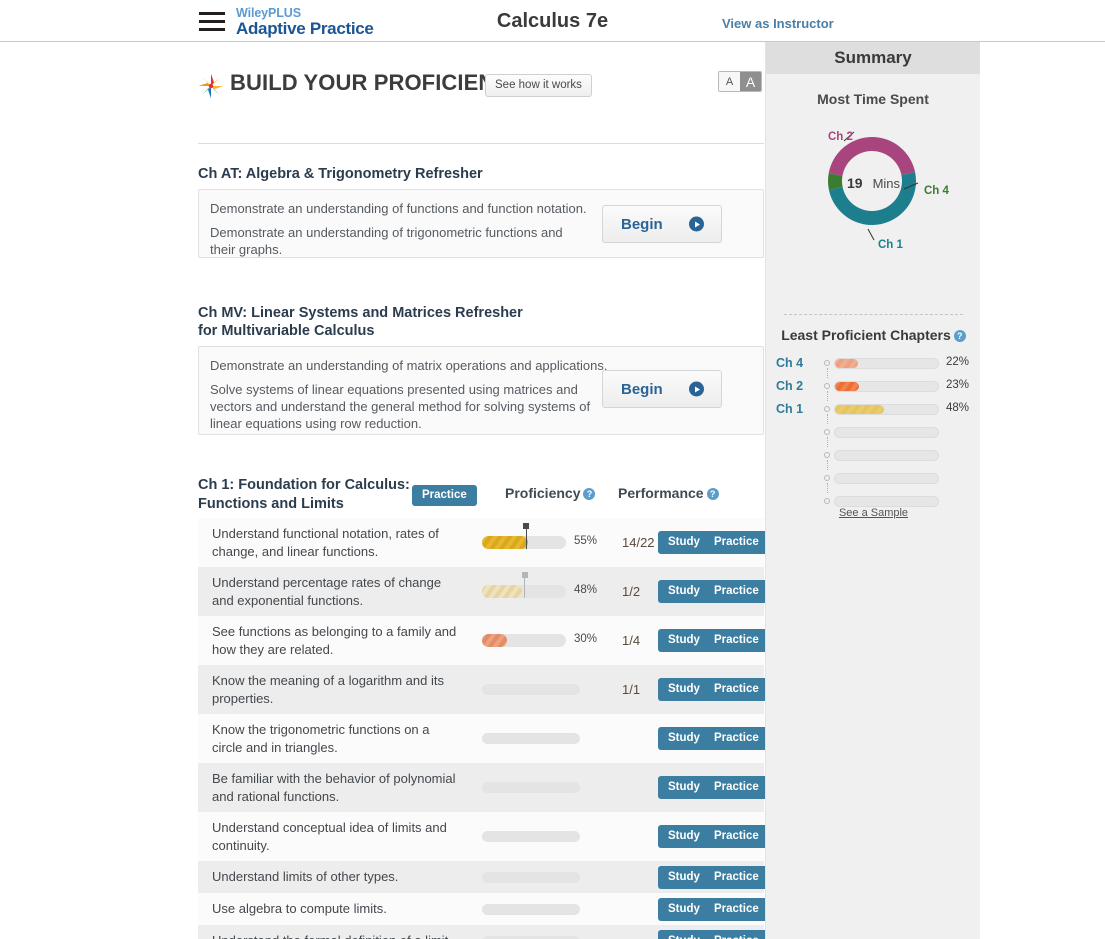 The height and width of the screenshot is (939, 1105). Describe the element at coordinates (712, 494) in the screenshot. I see `performance-help-icon: ?` at that location.